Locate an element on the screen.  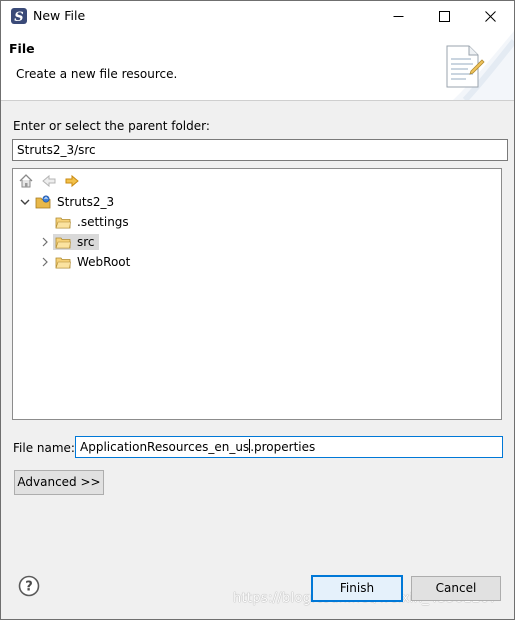
tree-item-webroot: WebRoot is located at coordinates (85, 262).